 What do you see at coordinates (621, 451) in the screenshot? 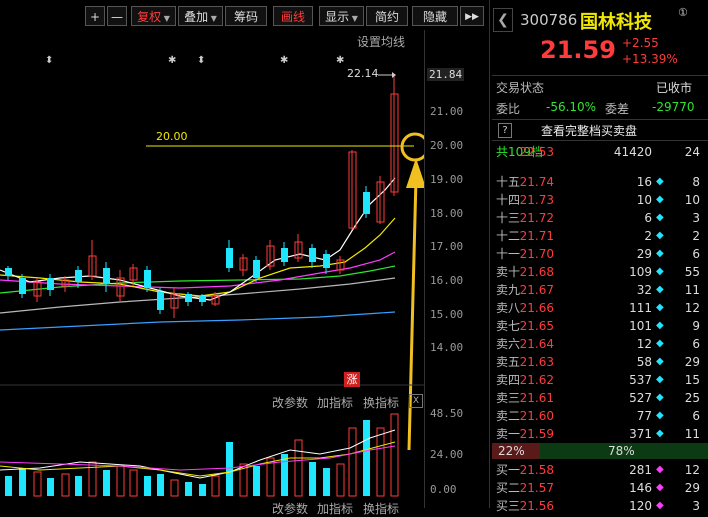
I see `ratio-buy-label: 78%` at bounding box center [621, 451].